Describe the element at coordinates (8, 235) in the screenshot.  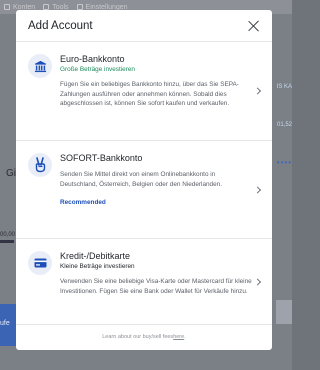
I see `background-left-amount: 00,00` at that location.